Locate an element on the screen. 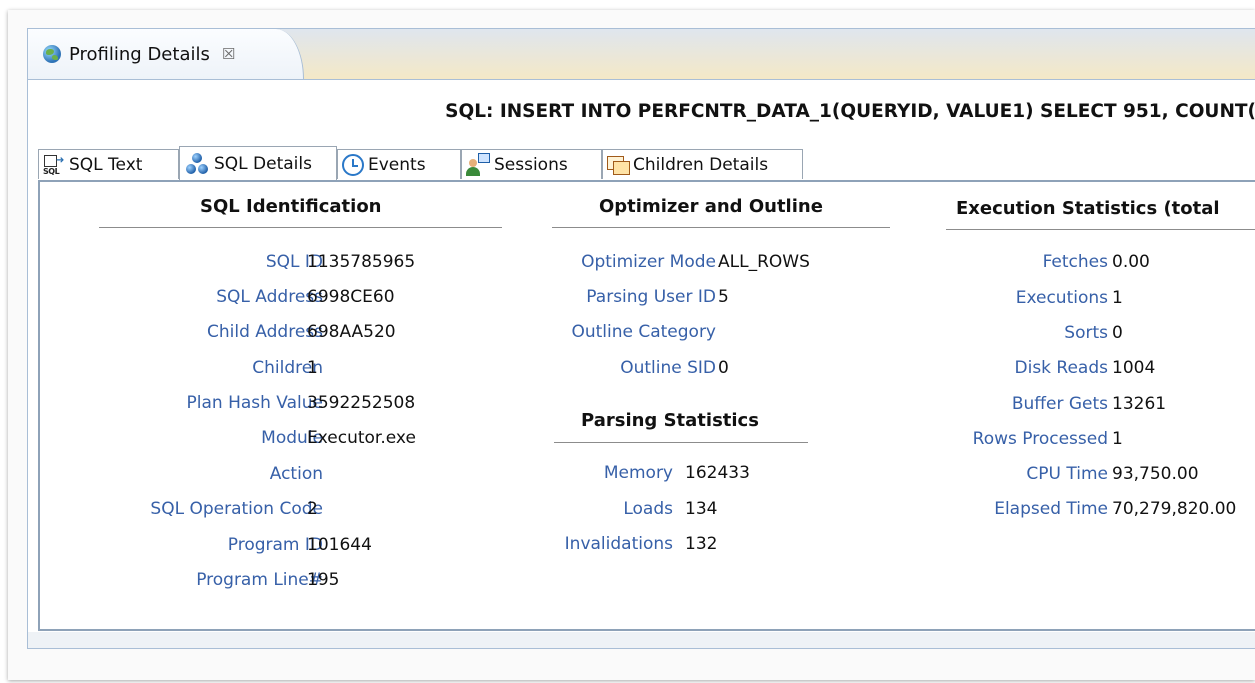  label-child-address: Child Address is located at coordinates (265, 332).